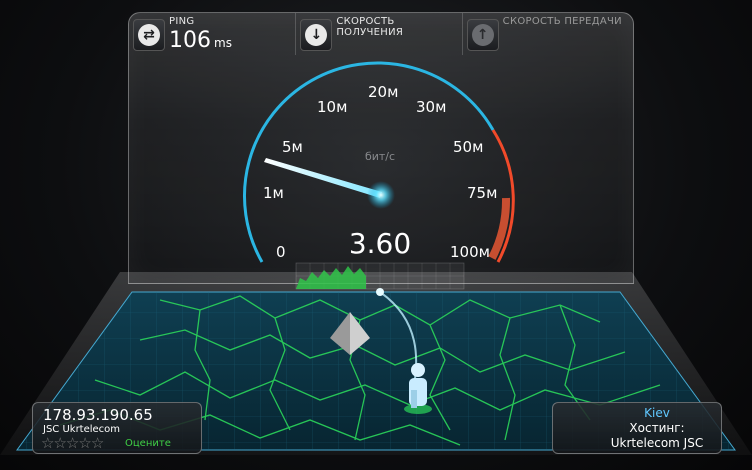 The height and width of the screenshot is (470, 752). What do you see at coordinates (148, 443) in the screenshot?
I see `rate-link: Оцените` at bounding box center [148, 443].